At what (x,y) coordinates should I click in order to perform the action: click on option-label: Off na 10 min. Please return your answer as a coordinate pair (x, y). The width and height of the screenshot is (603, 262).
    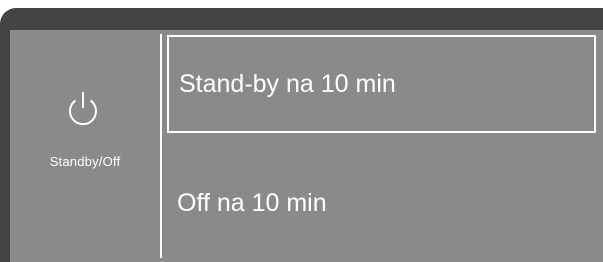
    Looking at the image, I should click on (252, 202).